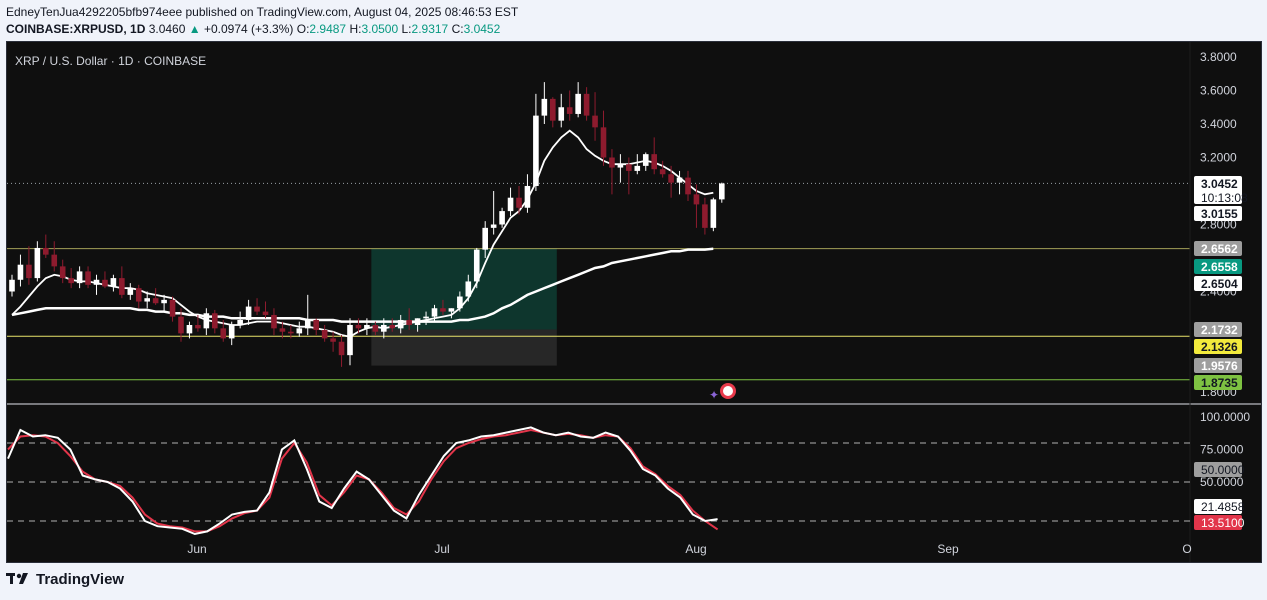 The image size is (1267, 600). Describe the element at coordinates (196, 549) in the screenshot. I see `time-tick: Jun` at that location.